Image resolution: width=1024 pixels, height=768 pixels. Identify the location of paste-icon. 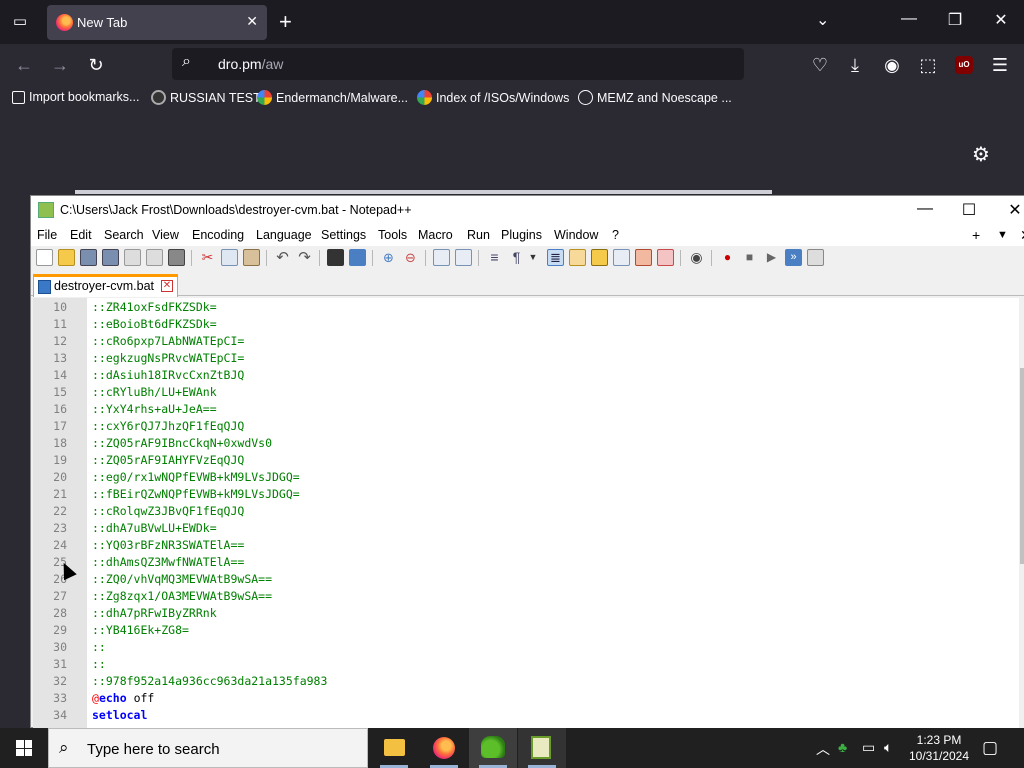
(251, 257).